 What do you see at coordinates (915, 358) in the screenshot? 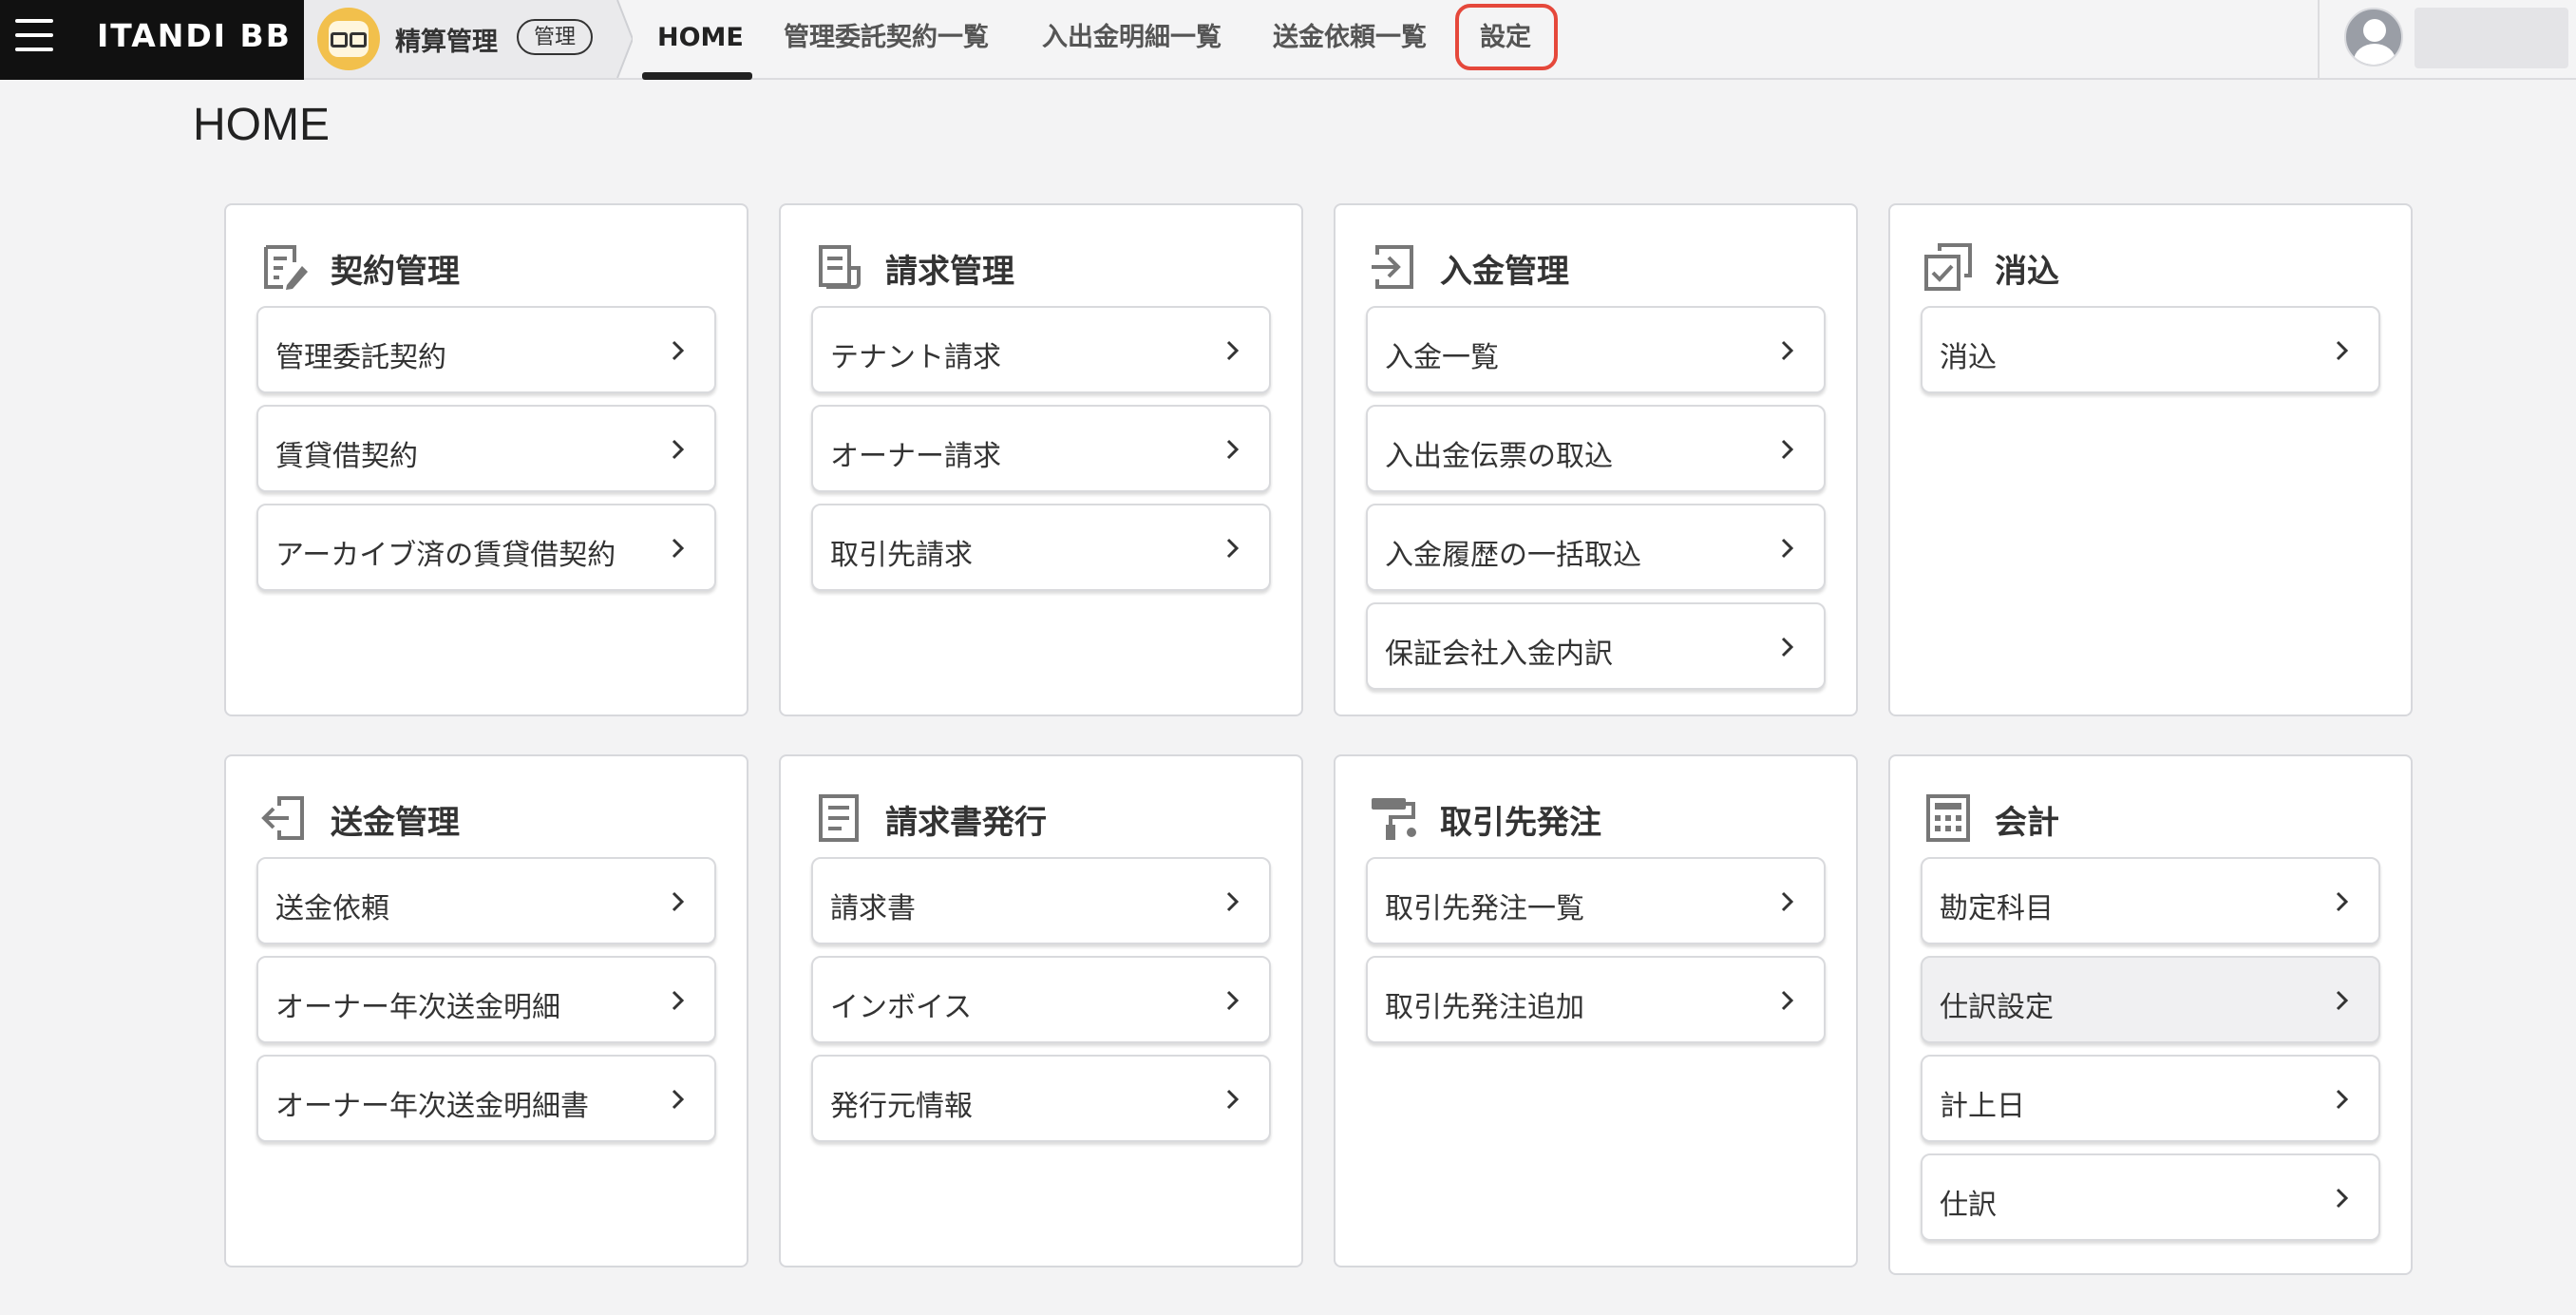
I see `menu-item-label: テナント請求` at bounding box center [915, 358].